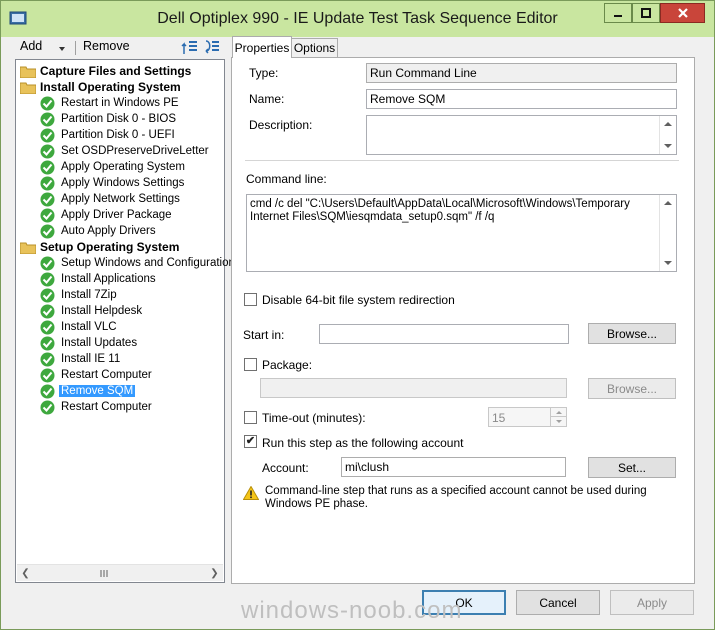 The width and height of the screenshot is (715, 630). Describe the element at coordinates (251, 493) in the screenshot. I see `warning-icon` at that location.